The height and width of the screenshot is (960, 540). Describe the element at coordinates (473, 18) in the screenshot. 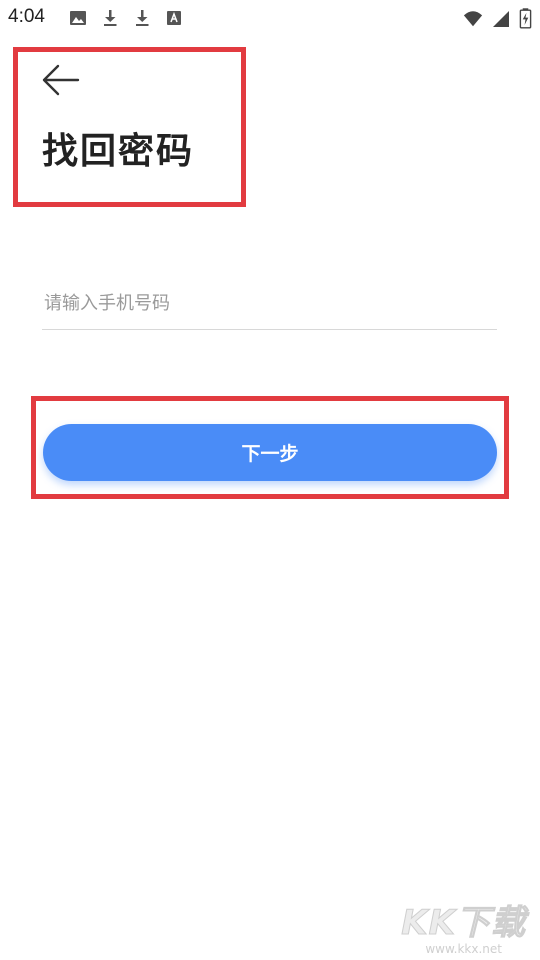

I see `wifi-icon` at that location.